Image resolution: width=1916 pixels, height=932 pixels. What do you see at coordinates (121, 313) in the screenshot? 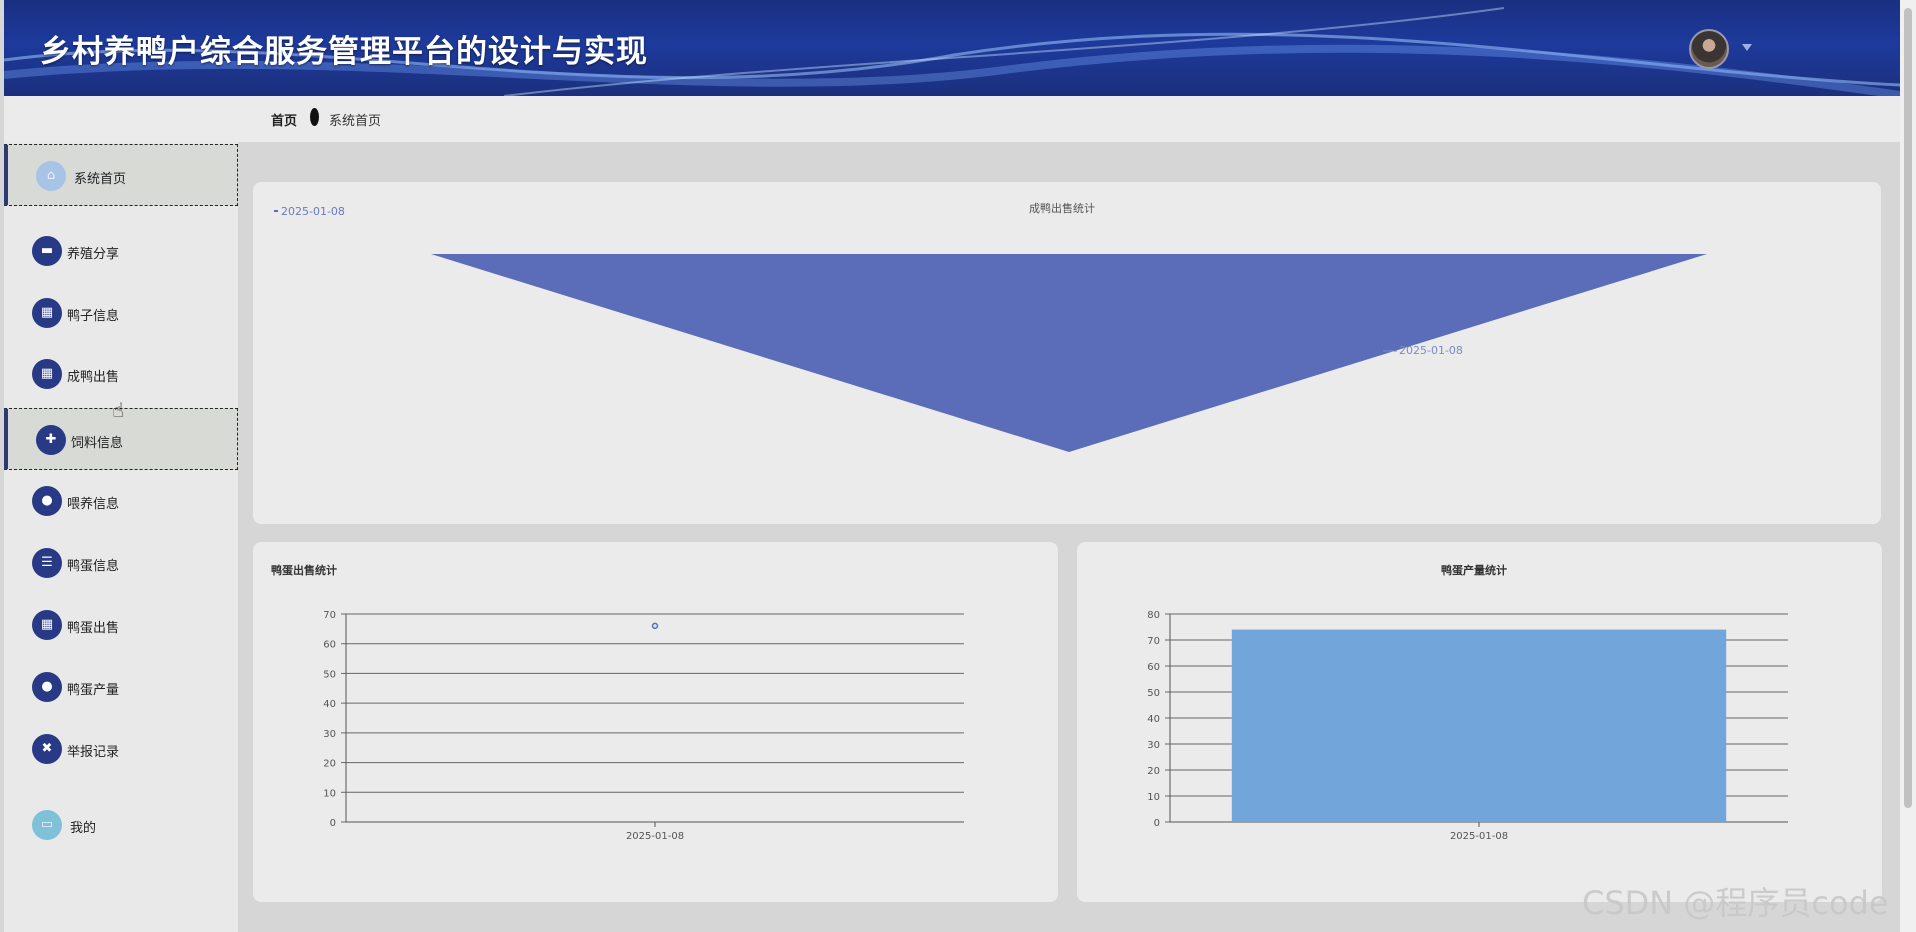
I see `sidebar-item-duck-info: ▦ 鸭子信息` at bounding box center [121, 313].